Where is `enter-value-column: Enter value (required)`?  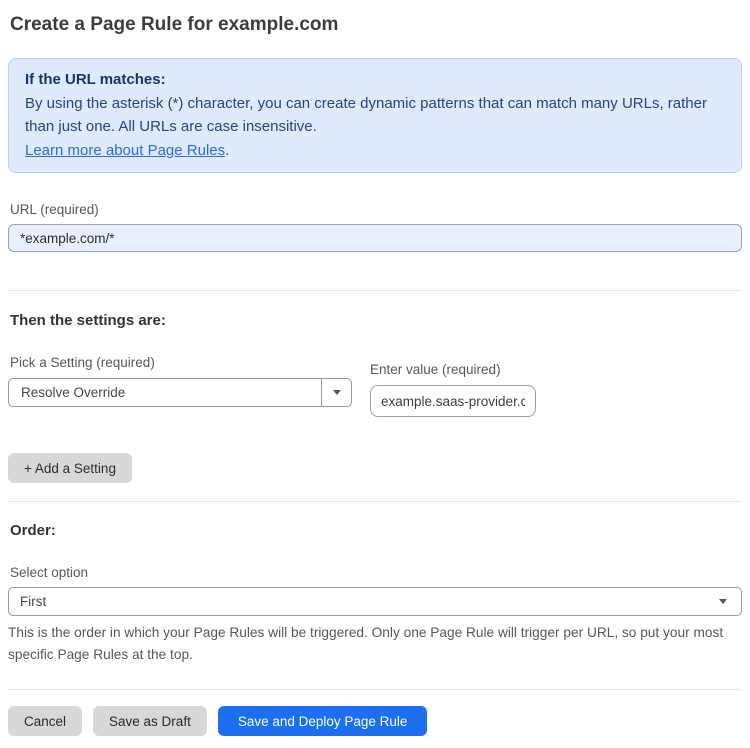 enter-value-column: Enter value (required) is located at coordinates (453, 389).